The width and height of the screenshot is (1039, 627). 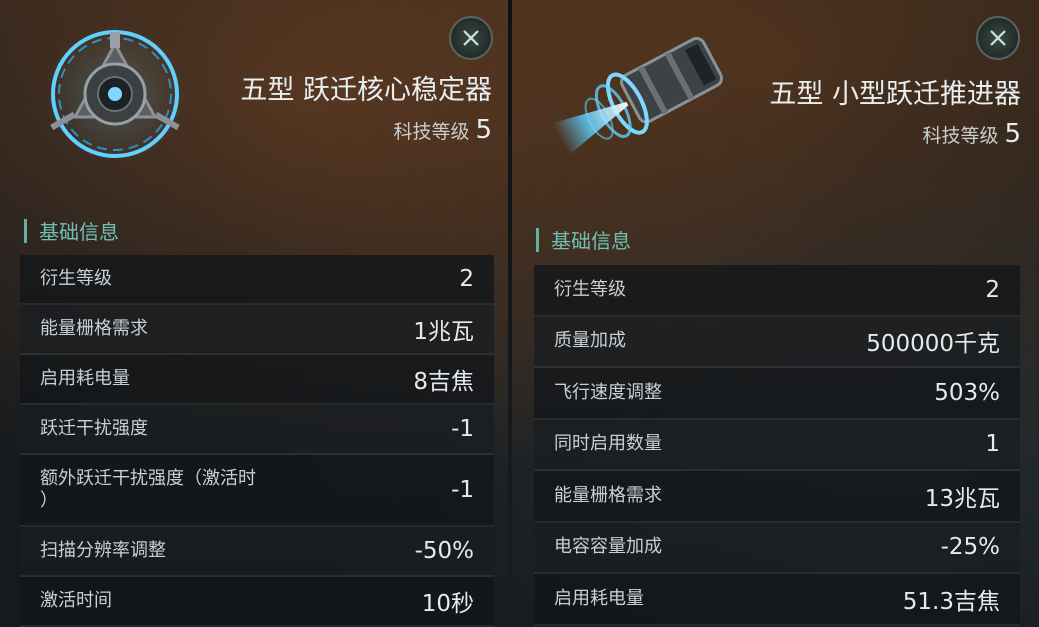 I want to click on attribute-row: 能量栅格需求 13兆瓦, so click(x=777, y=497).